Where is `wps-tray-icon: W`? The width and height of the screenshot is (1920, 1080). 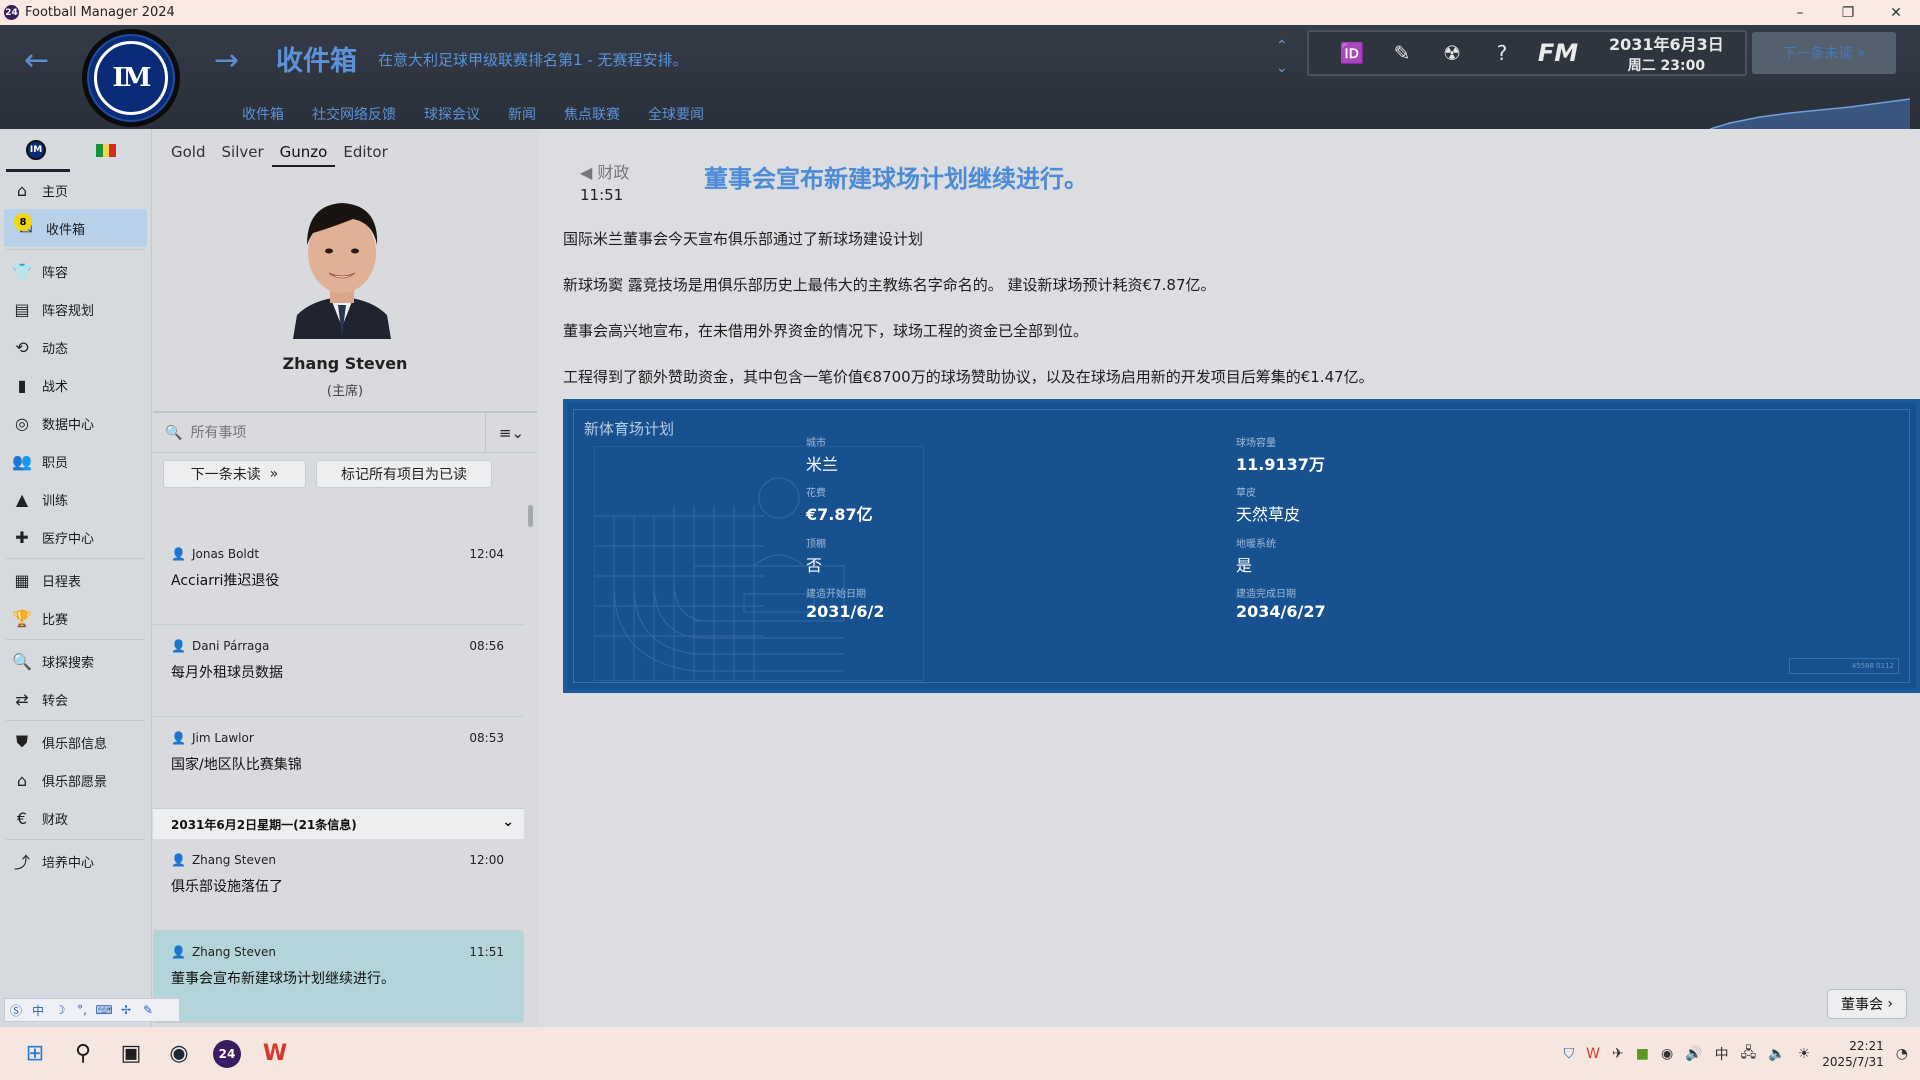 wps-tray-icon: W is located at coordinates (1593, 1054).